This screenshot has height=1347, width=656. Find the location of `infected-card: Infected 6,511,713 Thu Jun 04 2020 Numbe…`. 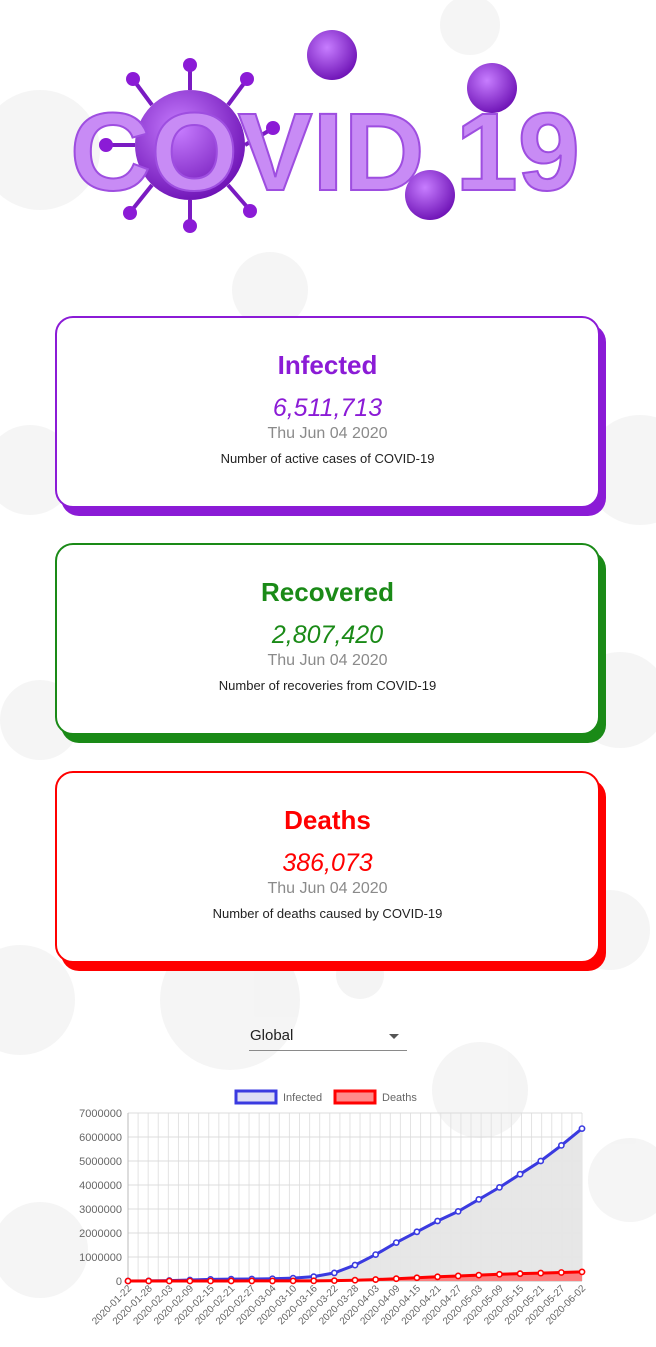

infected-card: Infected 6,511,713 Thu Jun 04 2020 Numbe… is located at coordinates (327, 412).